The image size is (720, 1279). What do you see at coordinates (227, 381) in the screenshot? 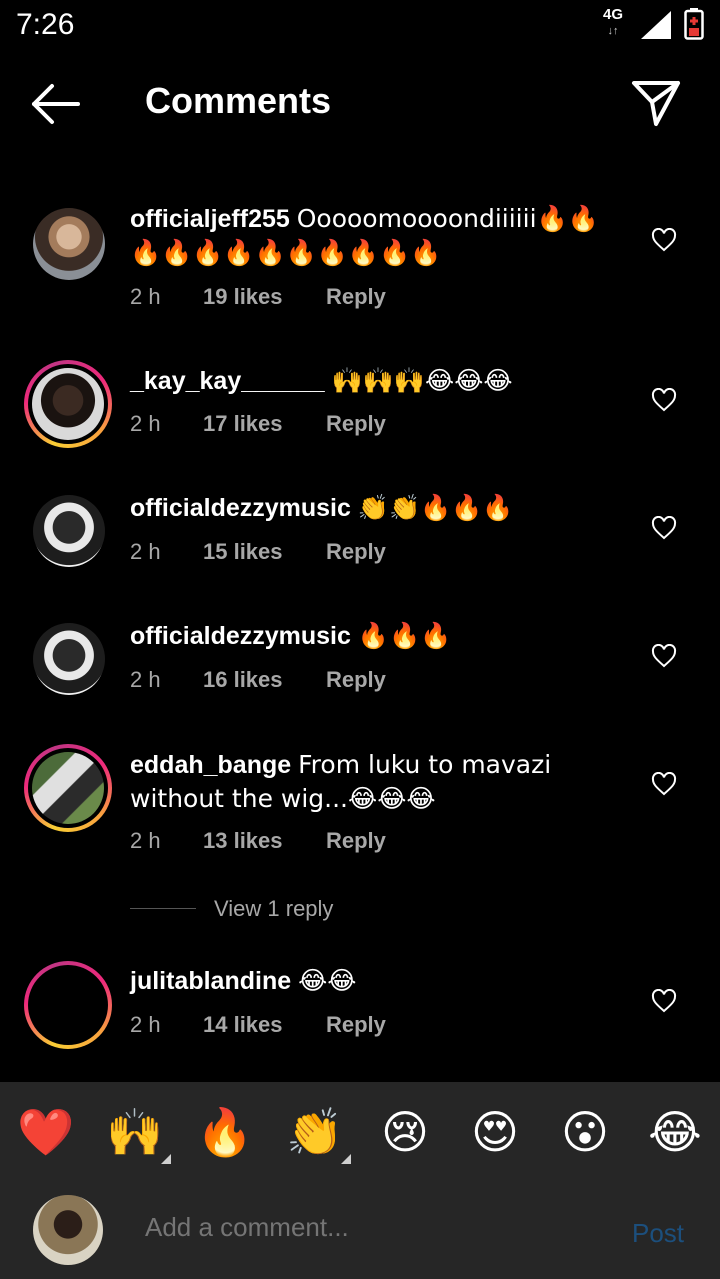
I see `comment-username: _kay_kay______` at bounding box center [227, 381].